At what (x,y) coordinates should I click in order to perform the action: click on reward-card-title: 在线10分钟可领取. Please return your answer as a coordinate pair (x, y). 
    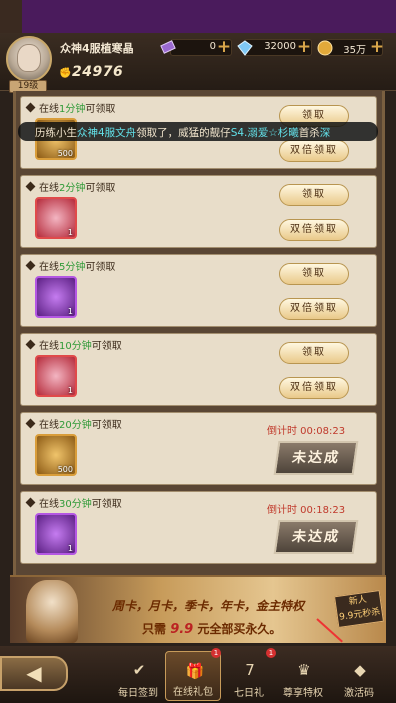
    Looking at the image, I should click on (73, 344).